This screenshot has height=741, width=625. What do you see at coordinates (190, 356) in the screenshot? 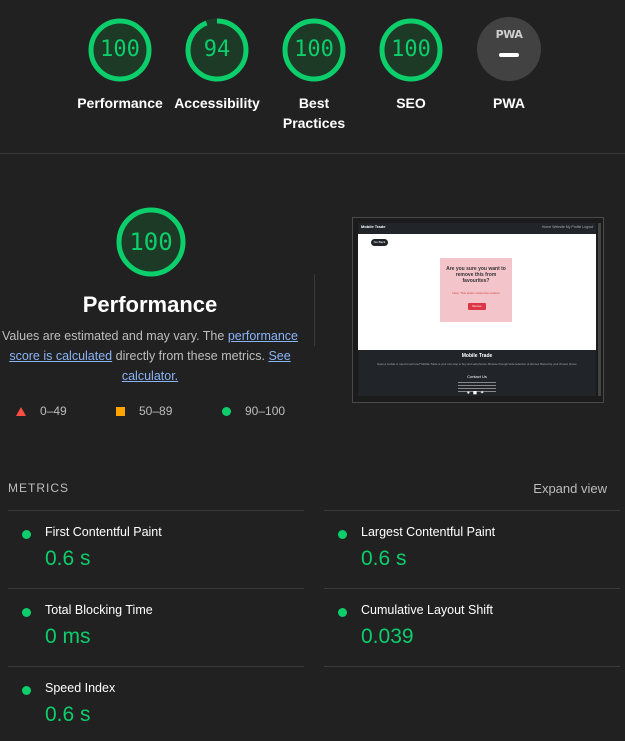
I see `desc-text: directly from these metrics.` at bounding box center [190, 356].